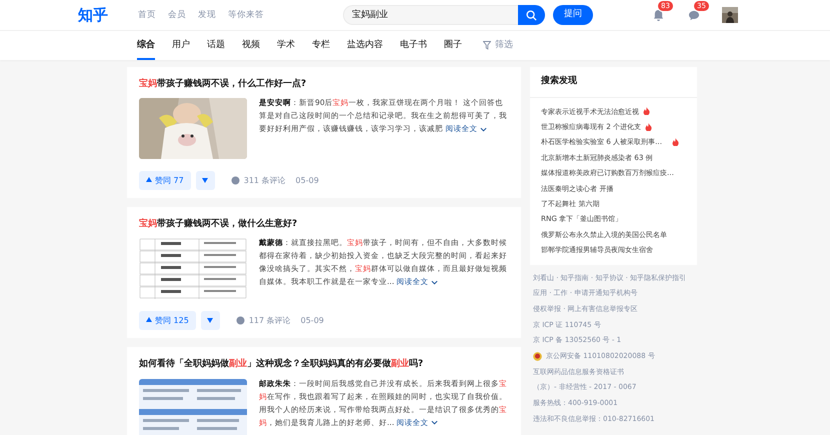  I want to click on tab: 视频, so click(251, 45).